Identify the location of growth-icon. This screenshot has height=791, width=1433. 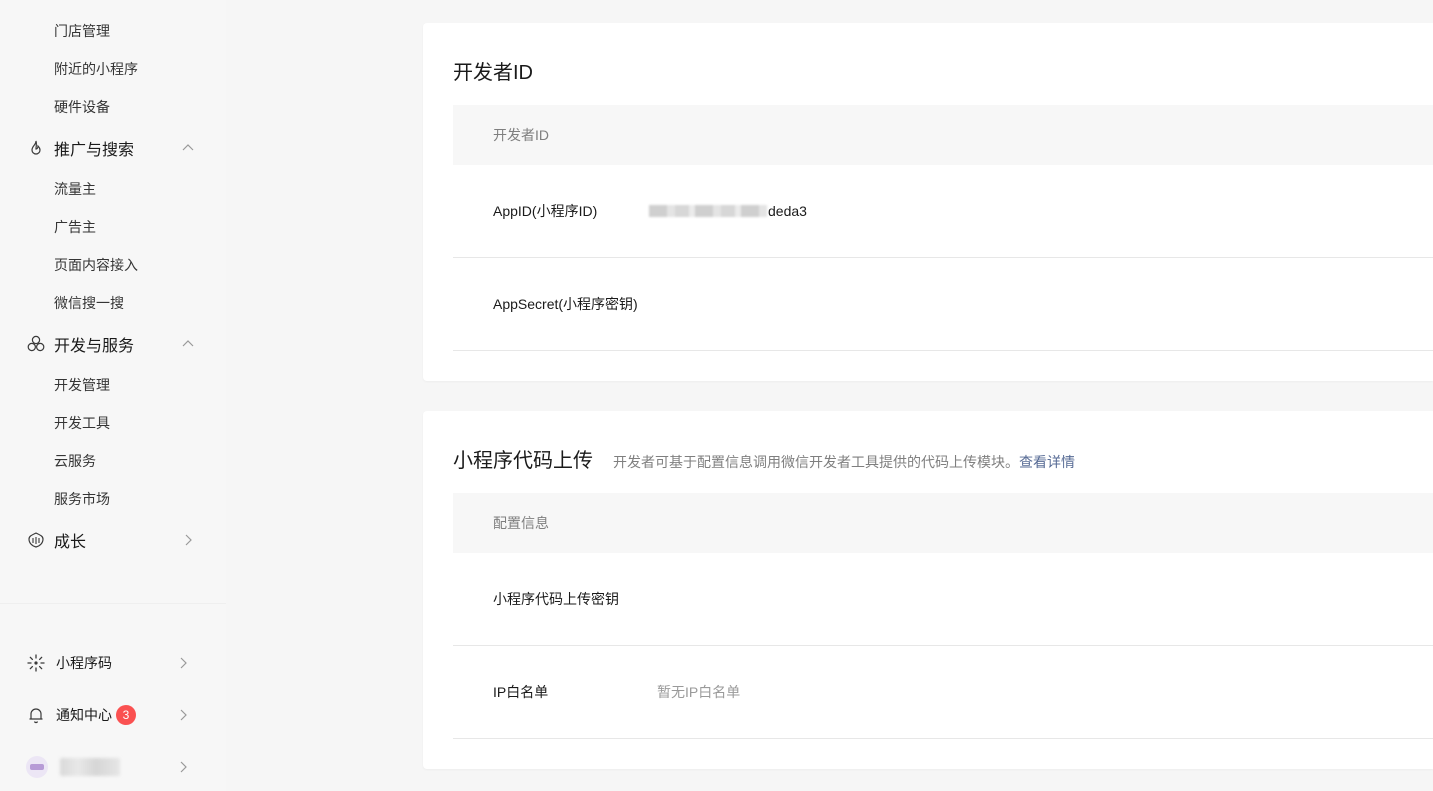
(36, 540).